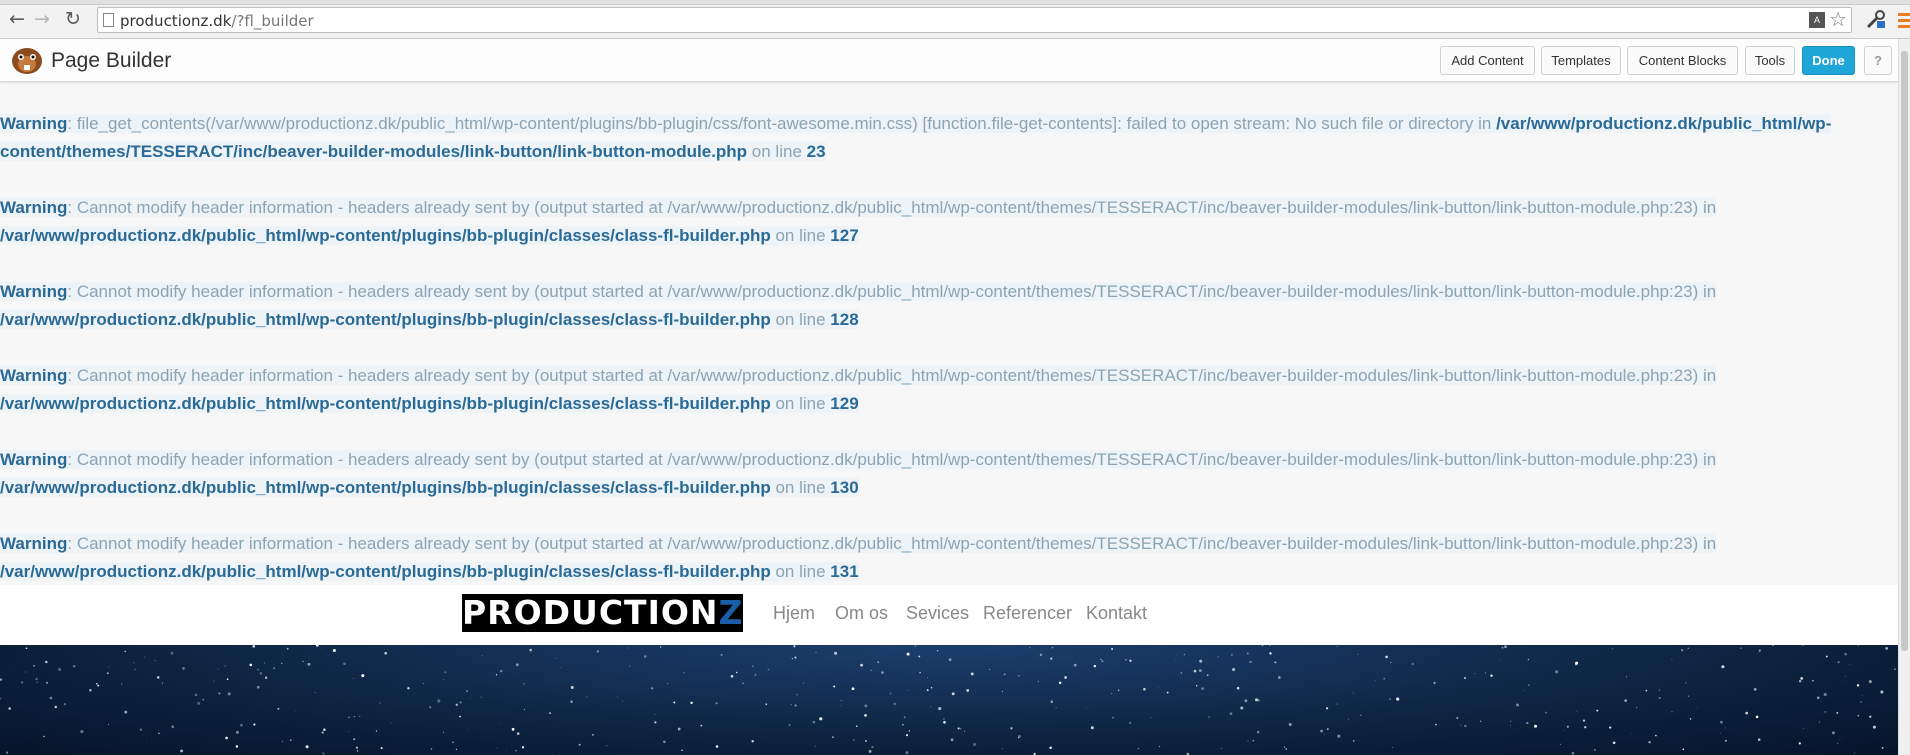 The image size is (1910, 755). What do you see at coordinates (1770, 60) in the screenshot?
I see `tools-button: Tools` at bounding box center [1770, 60].